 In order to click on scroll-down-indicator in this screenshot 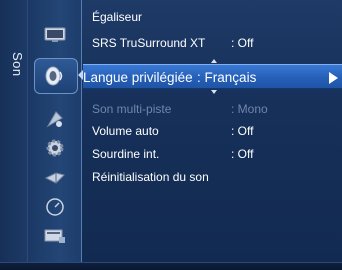, I will do `click(214, 92)`.